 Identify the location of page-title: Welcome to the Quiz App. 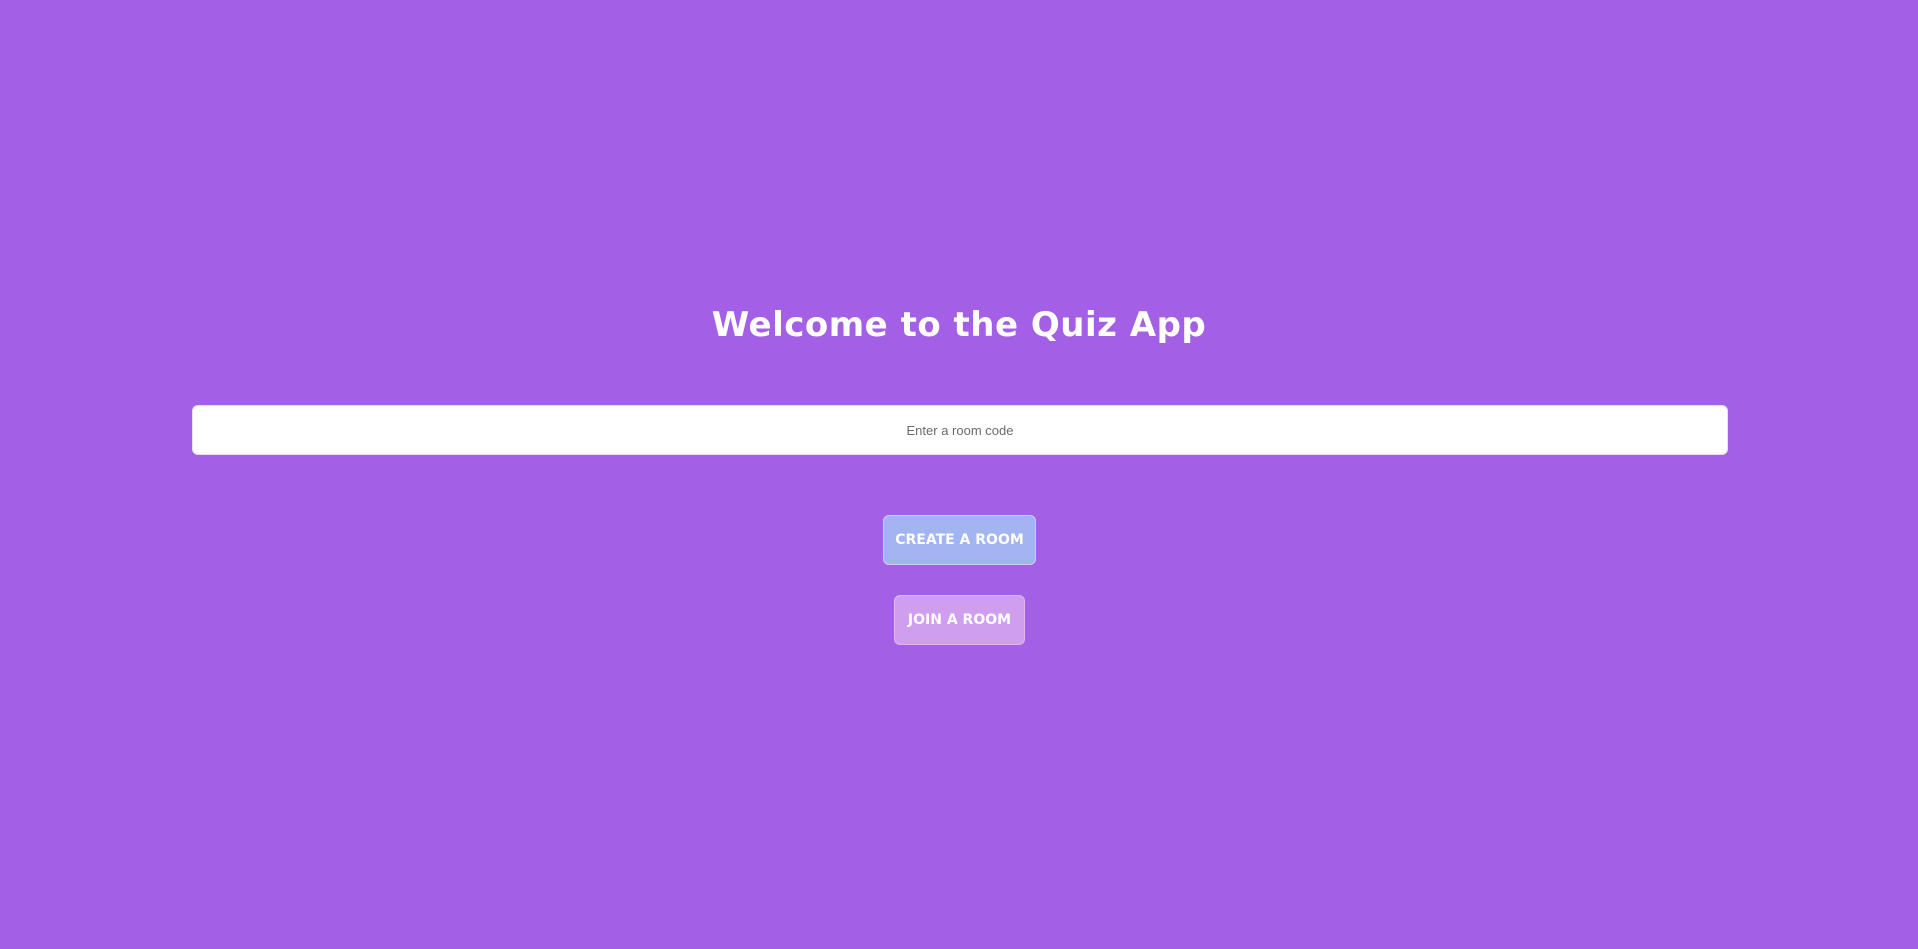
(959, 325).